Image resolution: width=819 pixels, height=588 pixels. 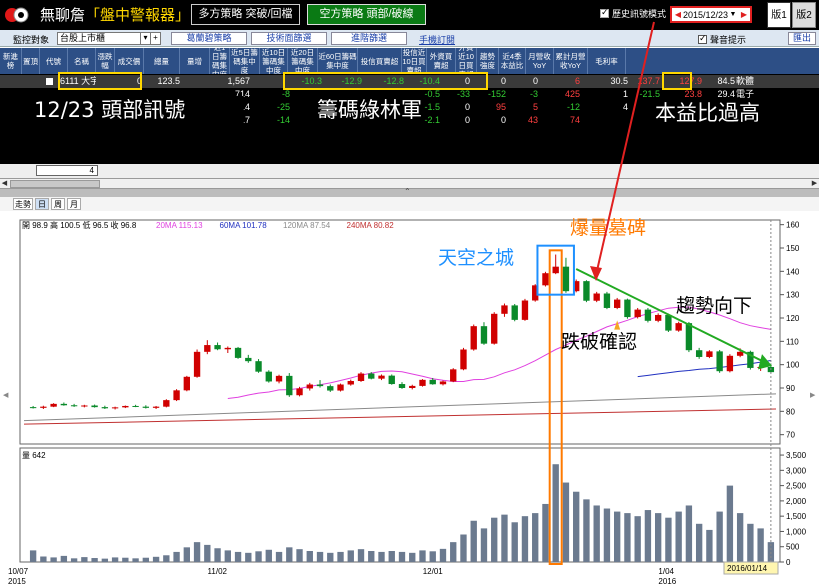 I want to click on panel-splitter: ⌃, so click(x=409, y=192).